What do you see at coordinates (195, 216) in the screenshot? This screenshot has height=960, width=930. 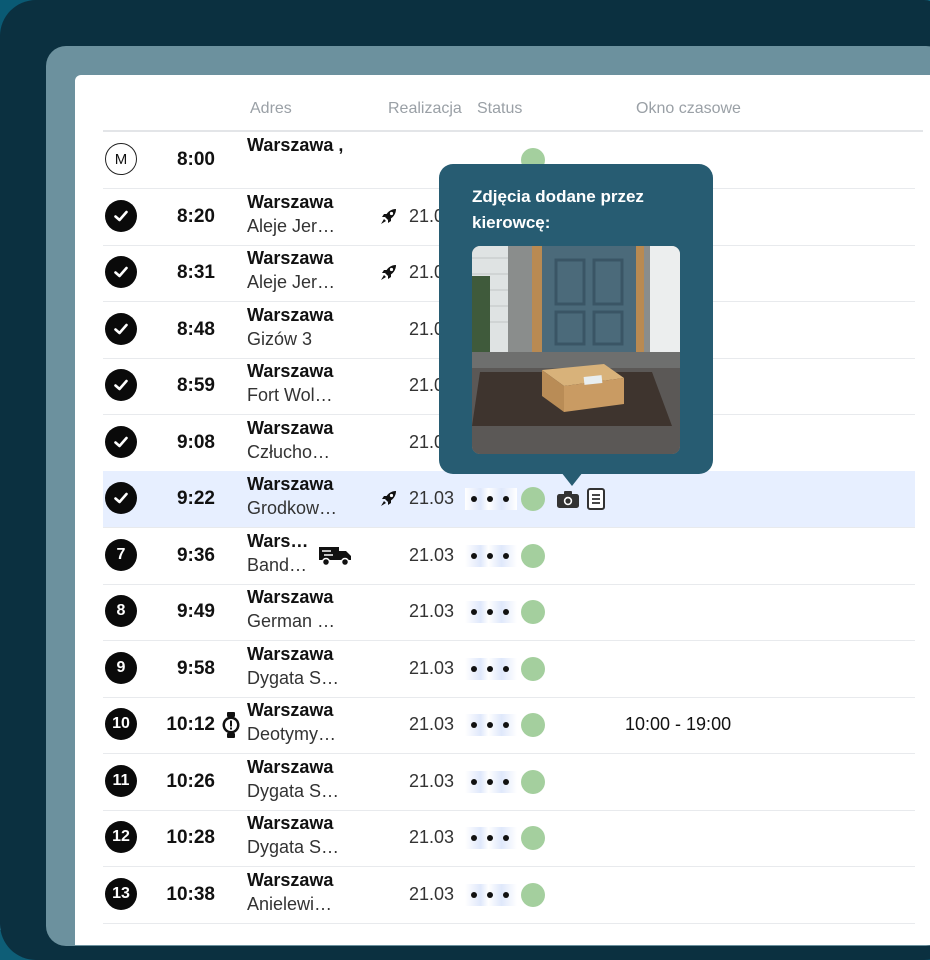 I see `stop-time: 8:20` at bounding box center [195, 216].